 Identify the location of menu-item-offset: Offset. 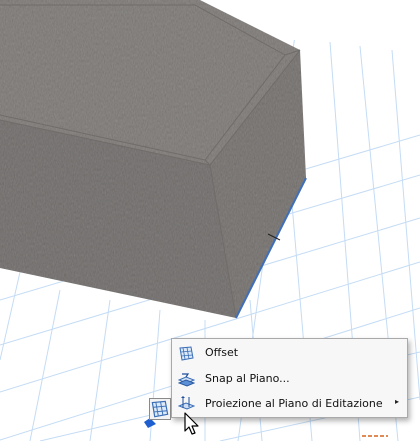
(289, 353).